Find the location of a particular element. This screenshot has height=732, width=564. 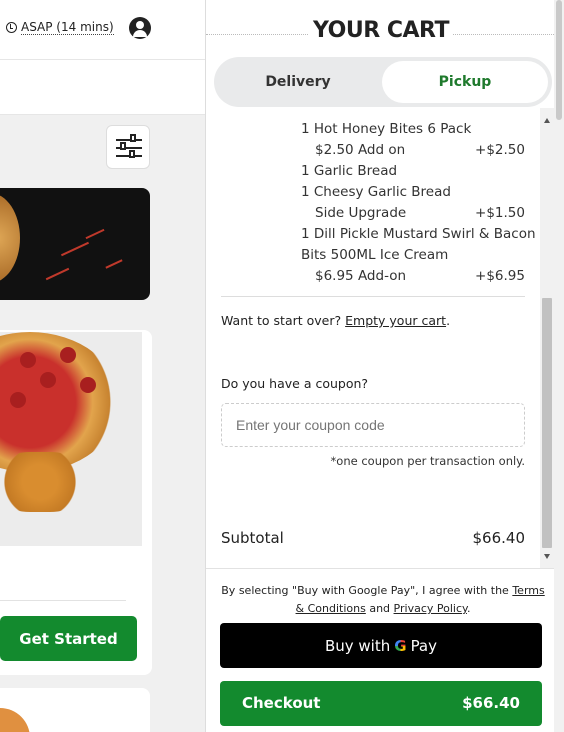

coupon-note: *one coupon per transaction only. is located at coordinates (427, 461).